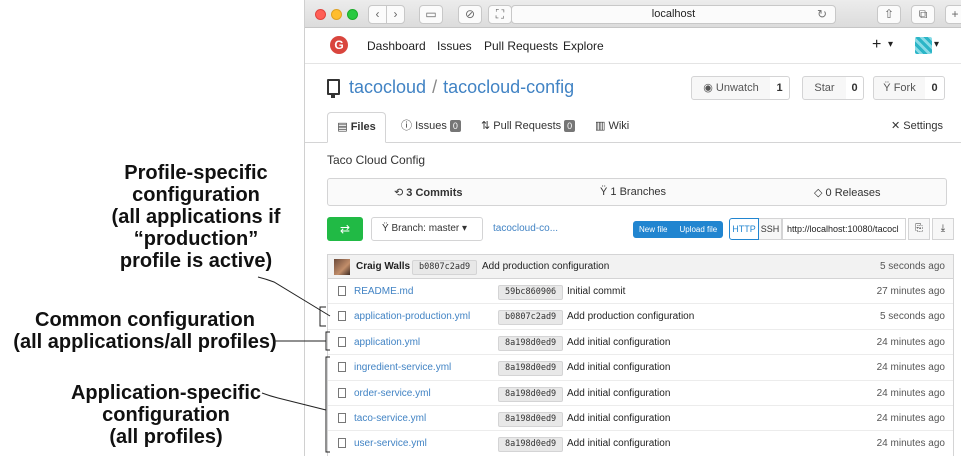  Describe the element at coordinates (427, 229) in the screenshot. I see `branch-dropdown: Ÿ Branch: master ▾` at that location.